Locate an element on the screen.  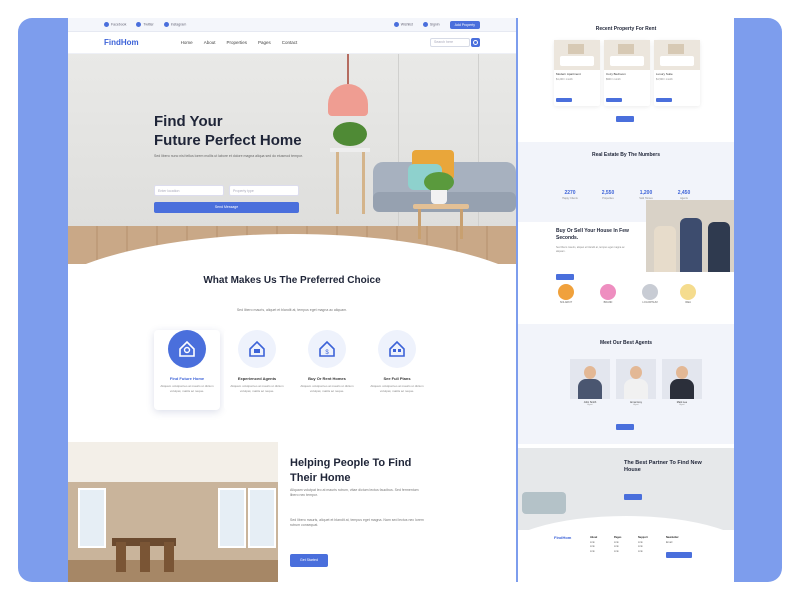
newsletter-subscribe-button is located at coordinates (679, 555).